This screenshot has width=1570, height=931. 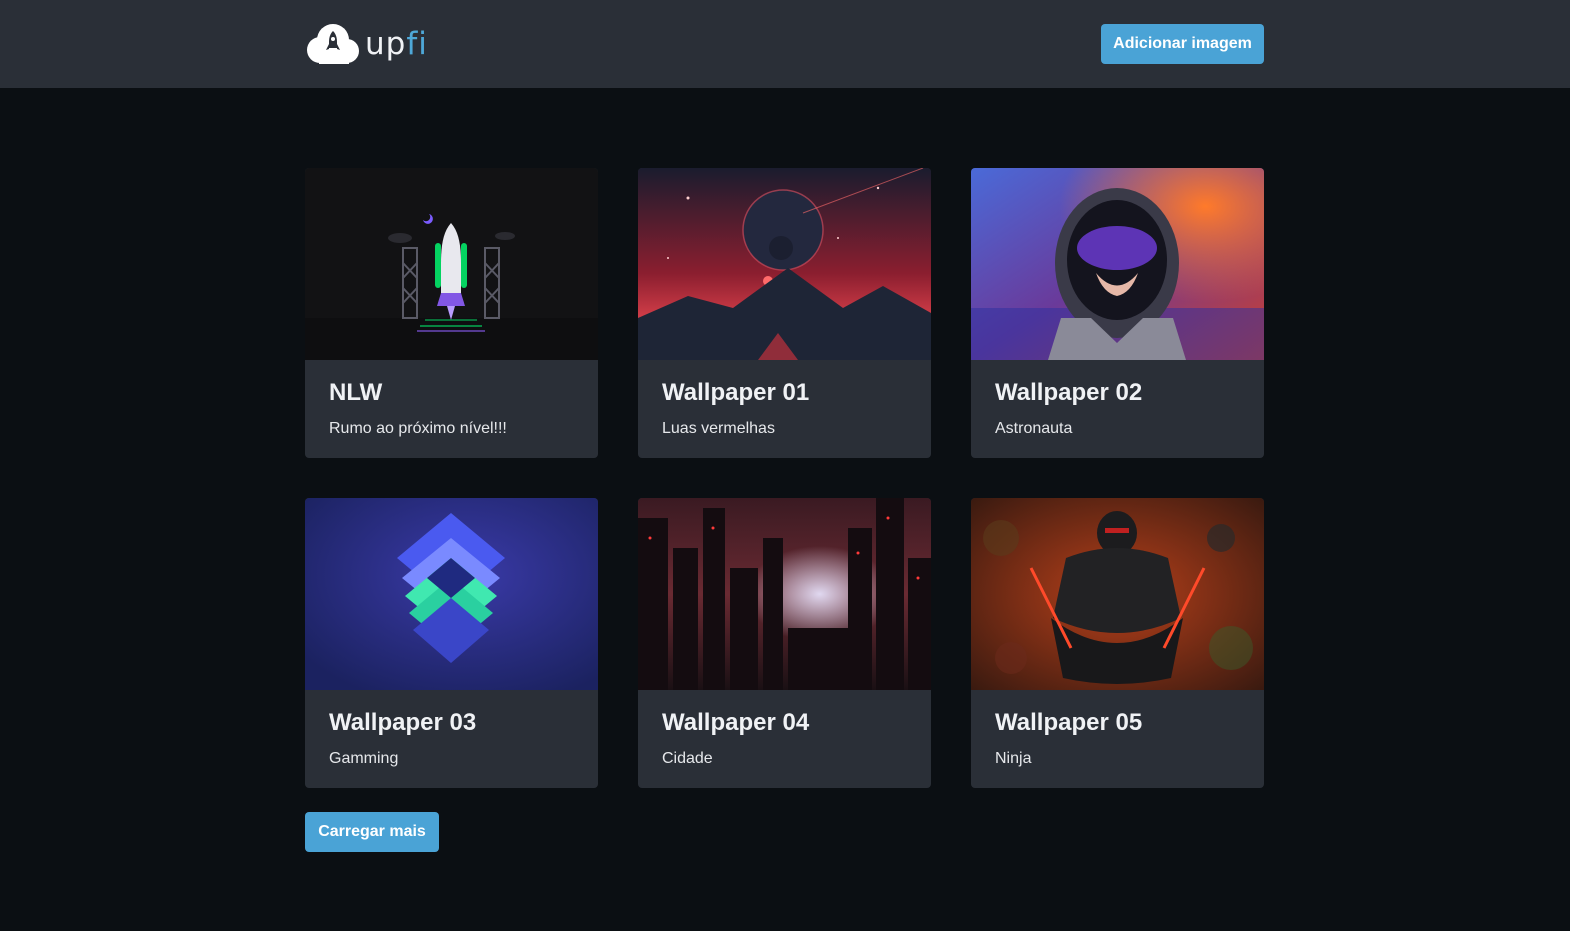 I want to click on logo-wordmark: upfi, so click(x=396, y=44).